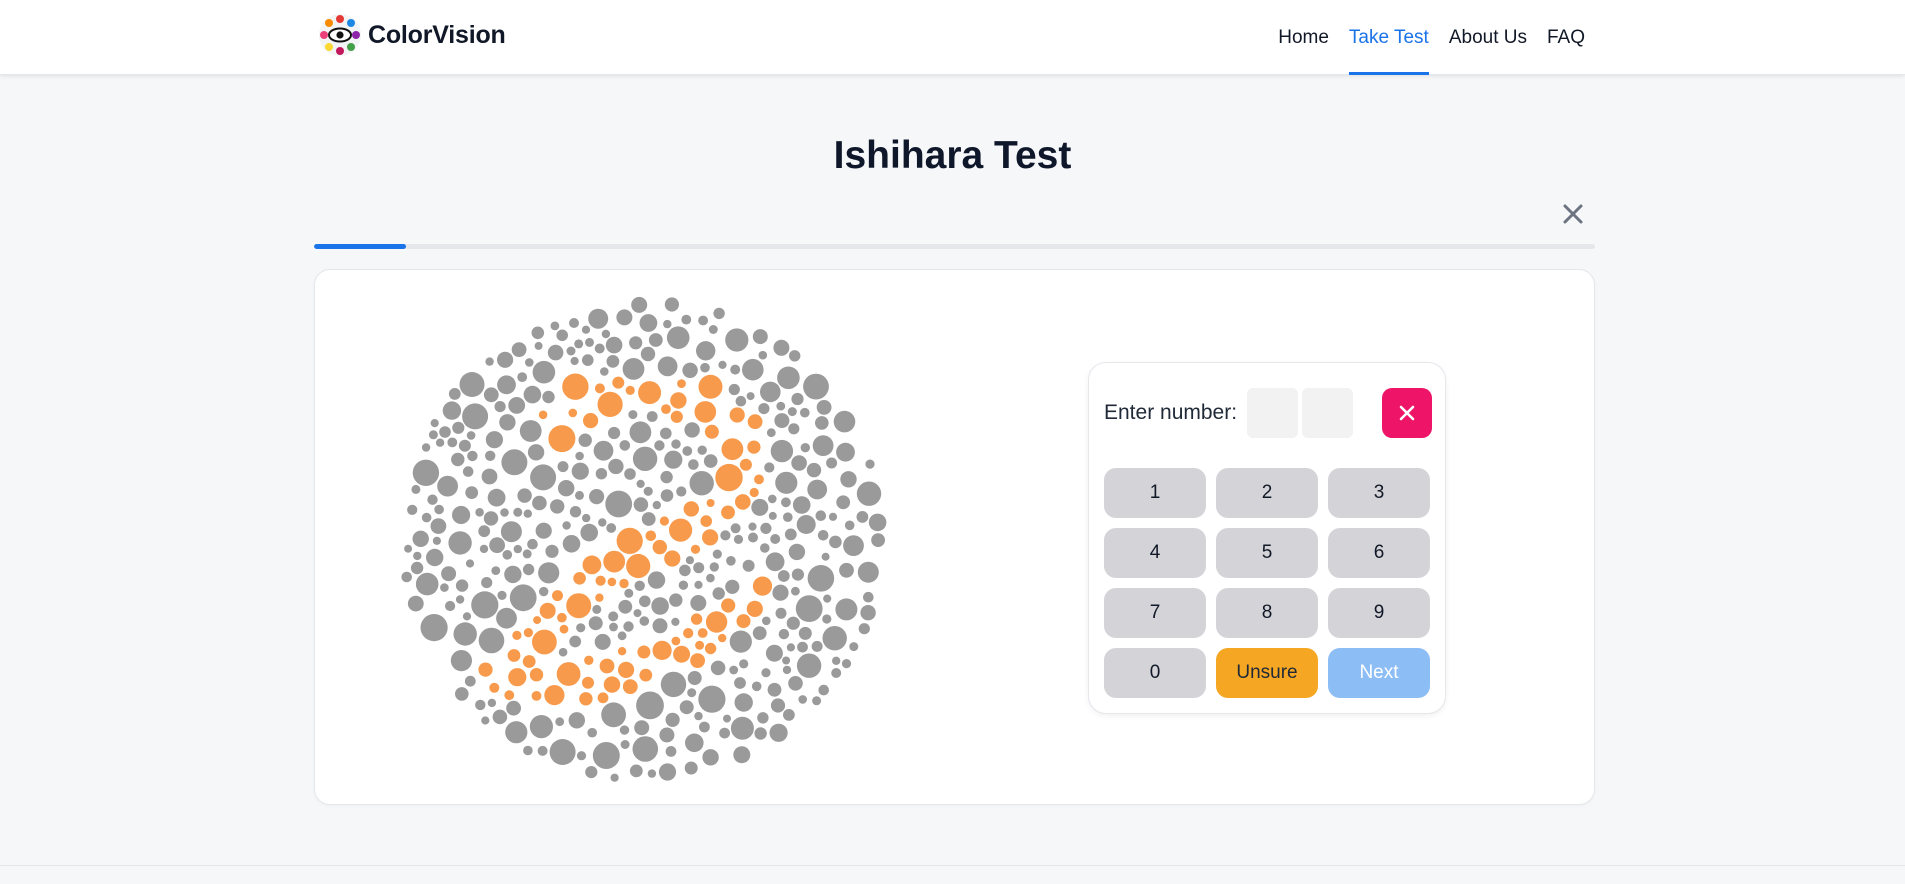  I want to click on nav-take-test: Take Test, so click(1389, 37).